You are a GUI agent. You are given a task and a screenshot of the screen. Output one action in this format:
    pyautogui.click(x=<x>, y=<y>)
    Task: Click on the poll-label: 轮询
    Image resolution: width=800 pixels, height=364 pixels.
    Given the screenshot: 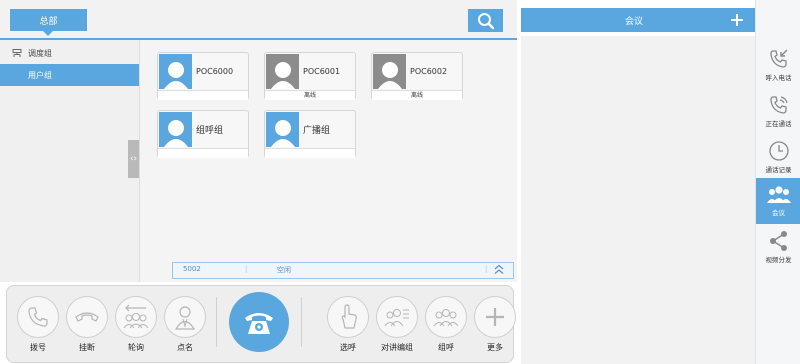 What is the action you would take?
    pyautogui.click(x=136, y=347)
    